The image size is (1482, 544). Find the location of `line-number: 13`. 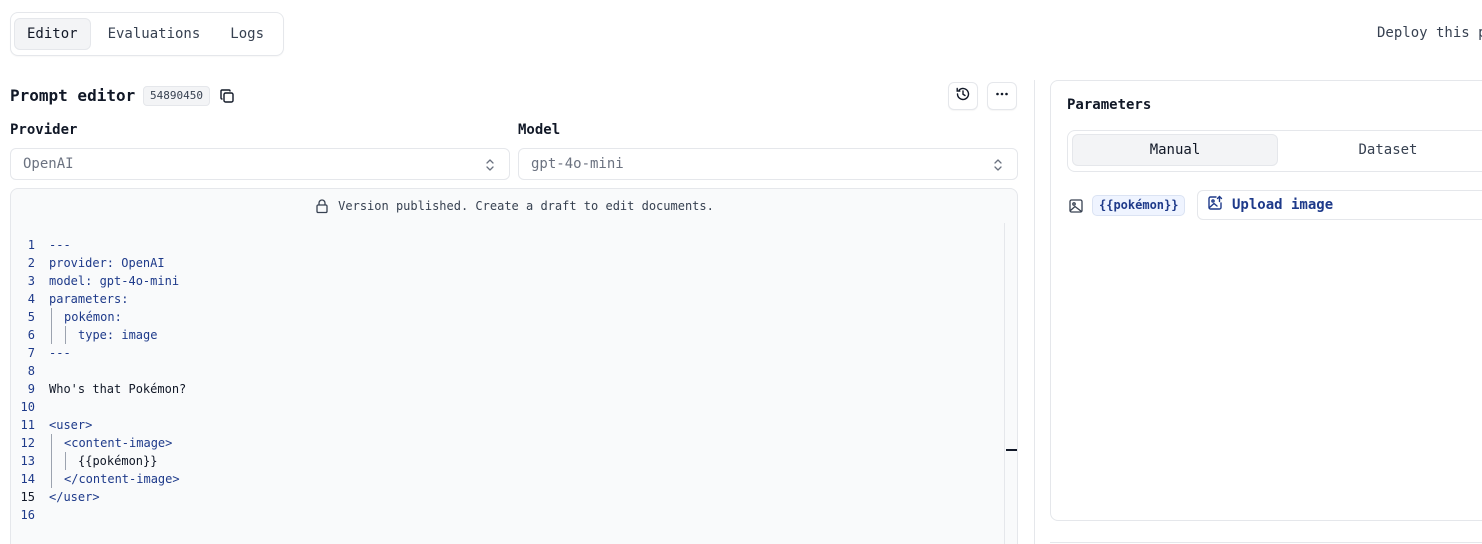

line-number: 13 is located at coordinates (27, 461).